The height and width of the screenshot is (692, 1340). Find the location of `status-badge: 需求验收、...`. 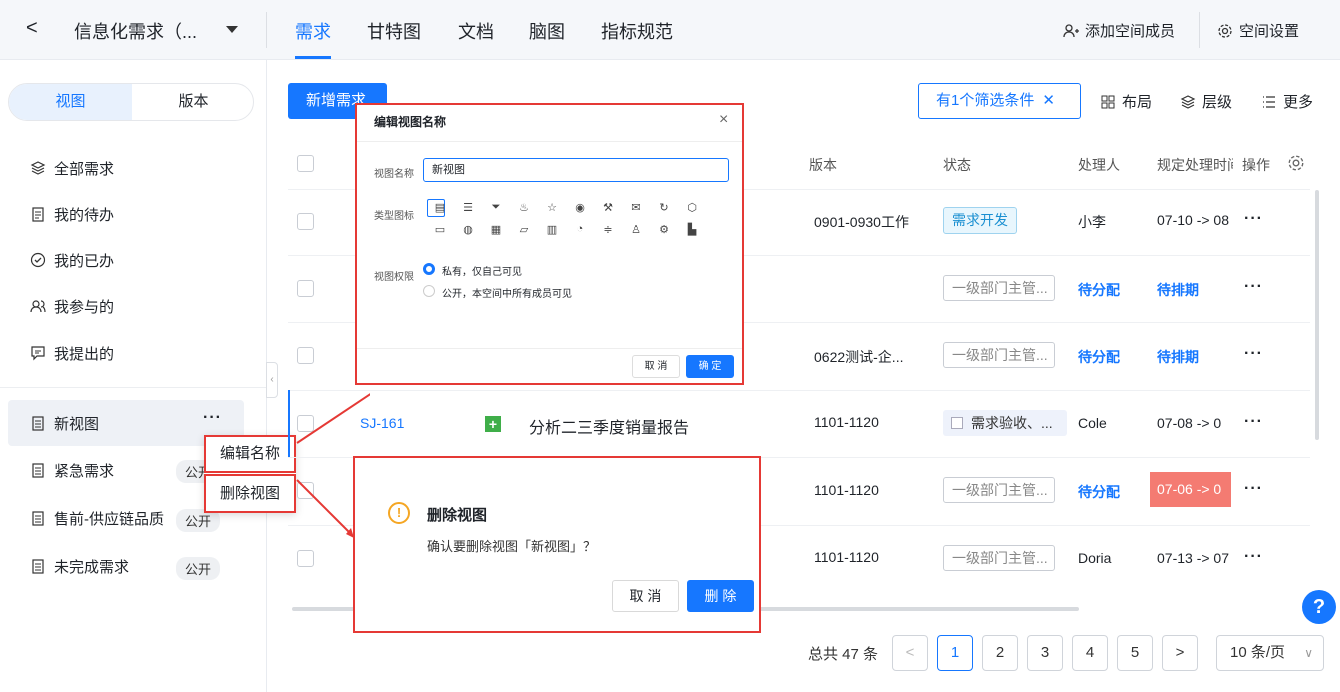

status-badge: 需求验收、... is located at coordinates (1005, 423).